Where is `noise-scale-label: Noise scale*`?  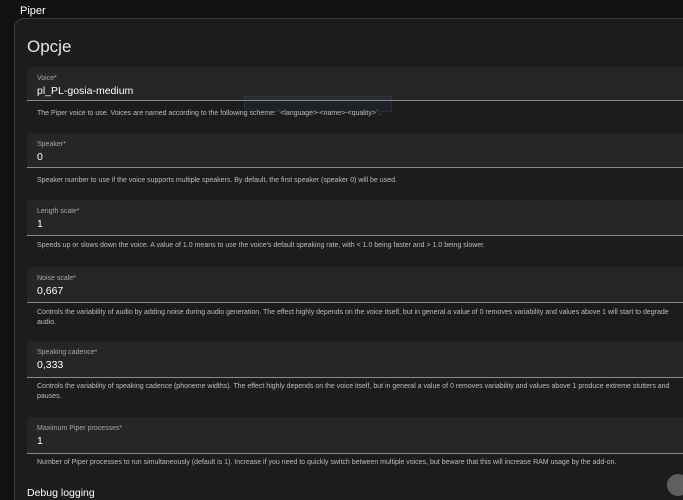 noise-scale-label: Noise scale* is located at coordinates (56, 278).